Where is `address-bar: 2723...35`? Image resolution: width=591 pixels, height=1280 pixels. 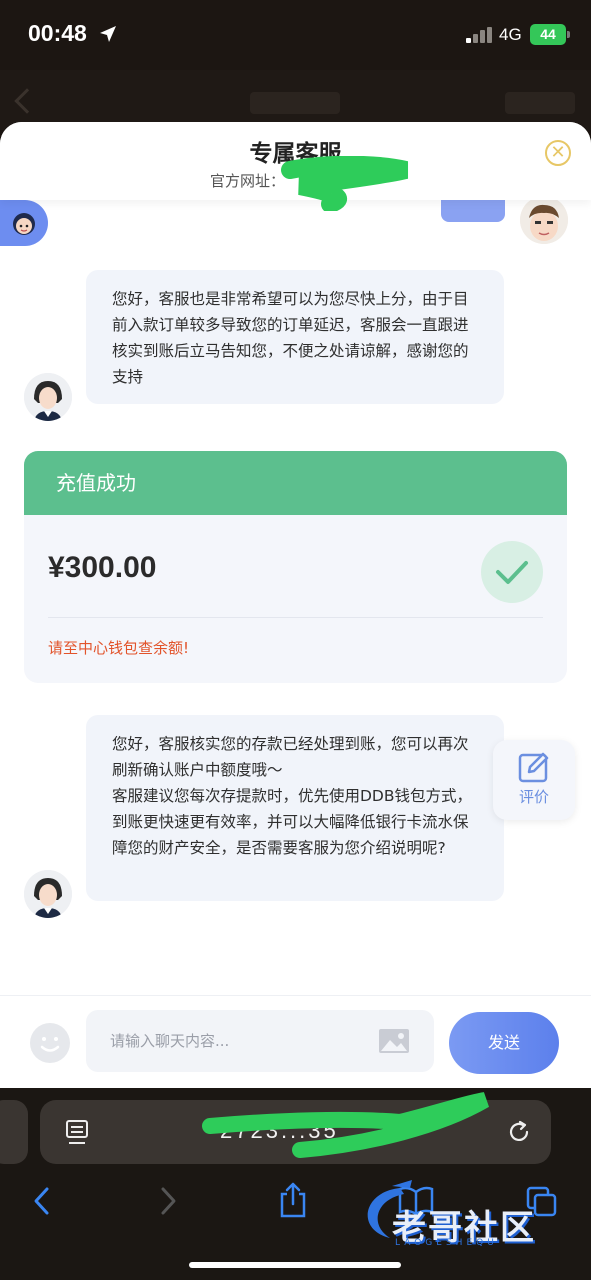 address-bar: 2723...35 is located at coordinates (295, 1128).